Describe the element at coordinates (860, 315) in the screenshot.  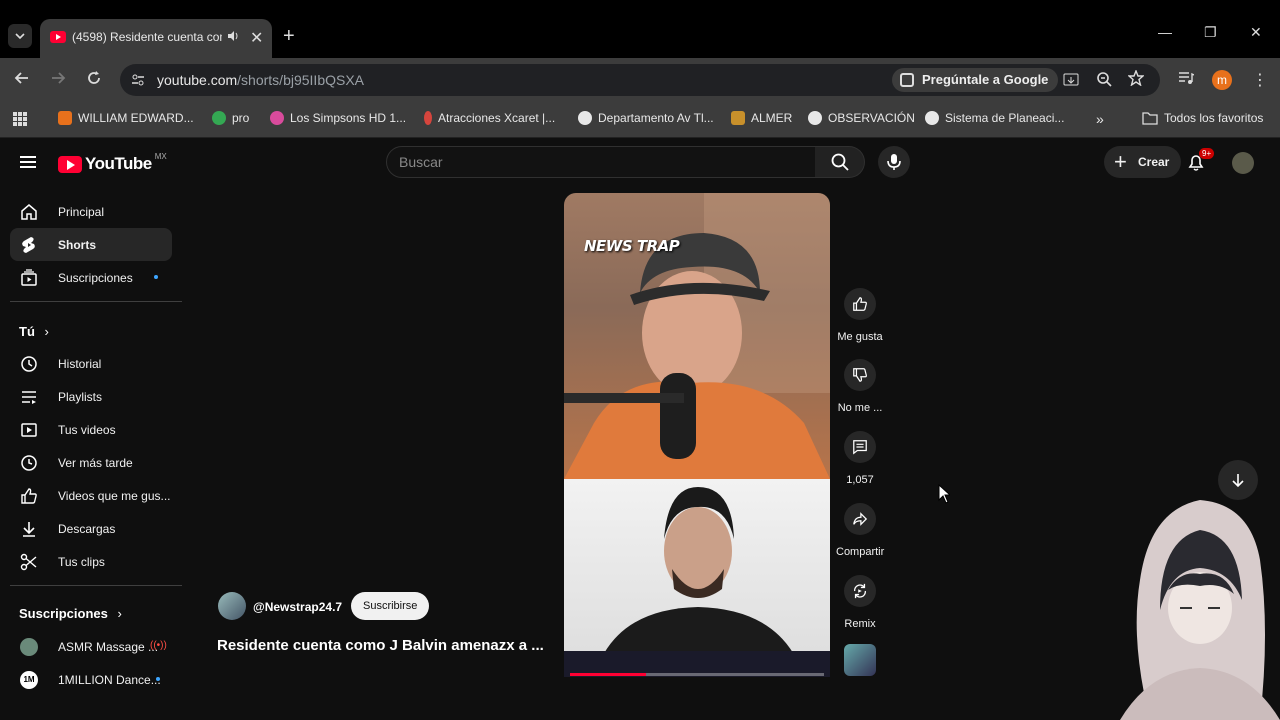
I see `like-button: Me gusta` at that location.